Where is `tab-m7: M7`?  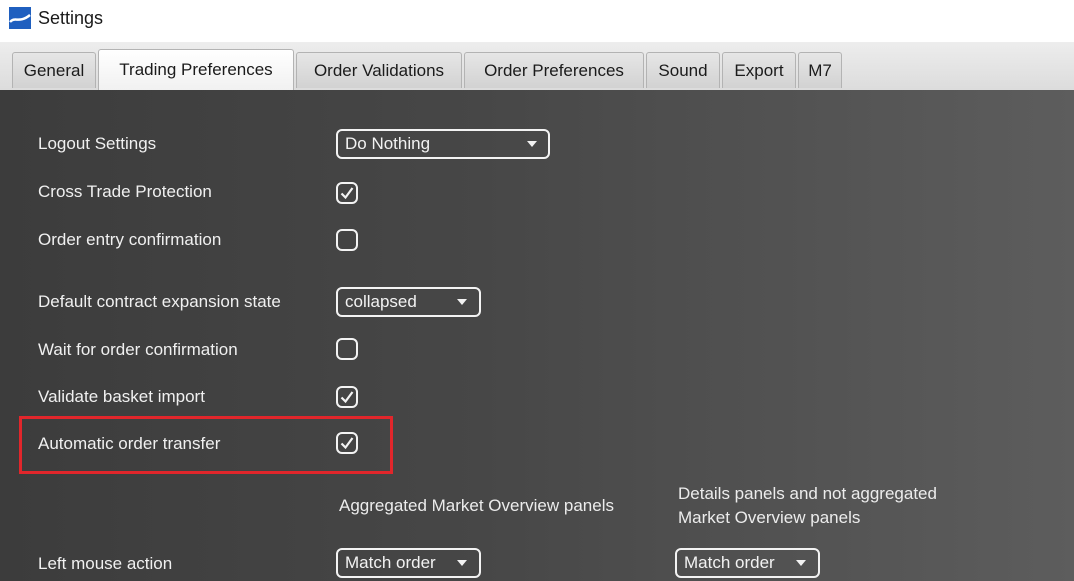 tab-m7: M7 is located at coordinates (820, 70).